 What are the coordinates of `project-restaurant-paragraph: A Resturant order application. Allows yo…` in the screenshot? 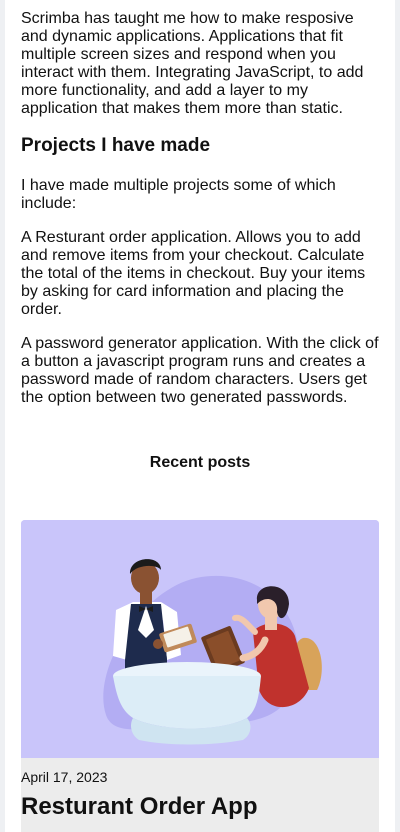 It's located at (193, 273).